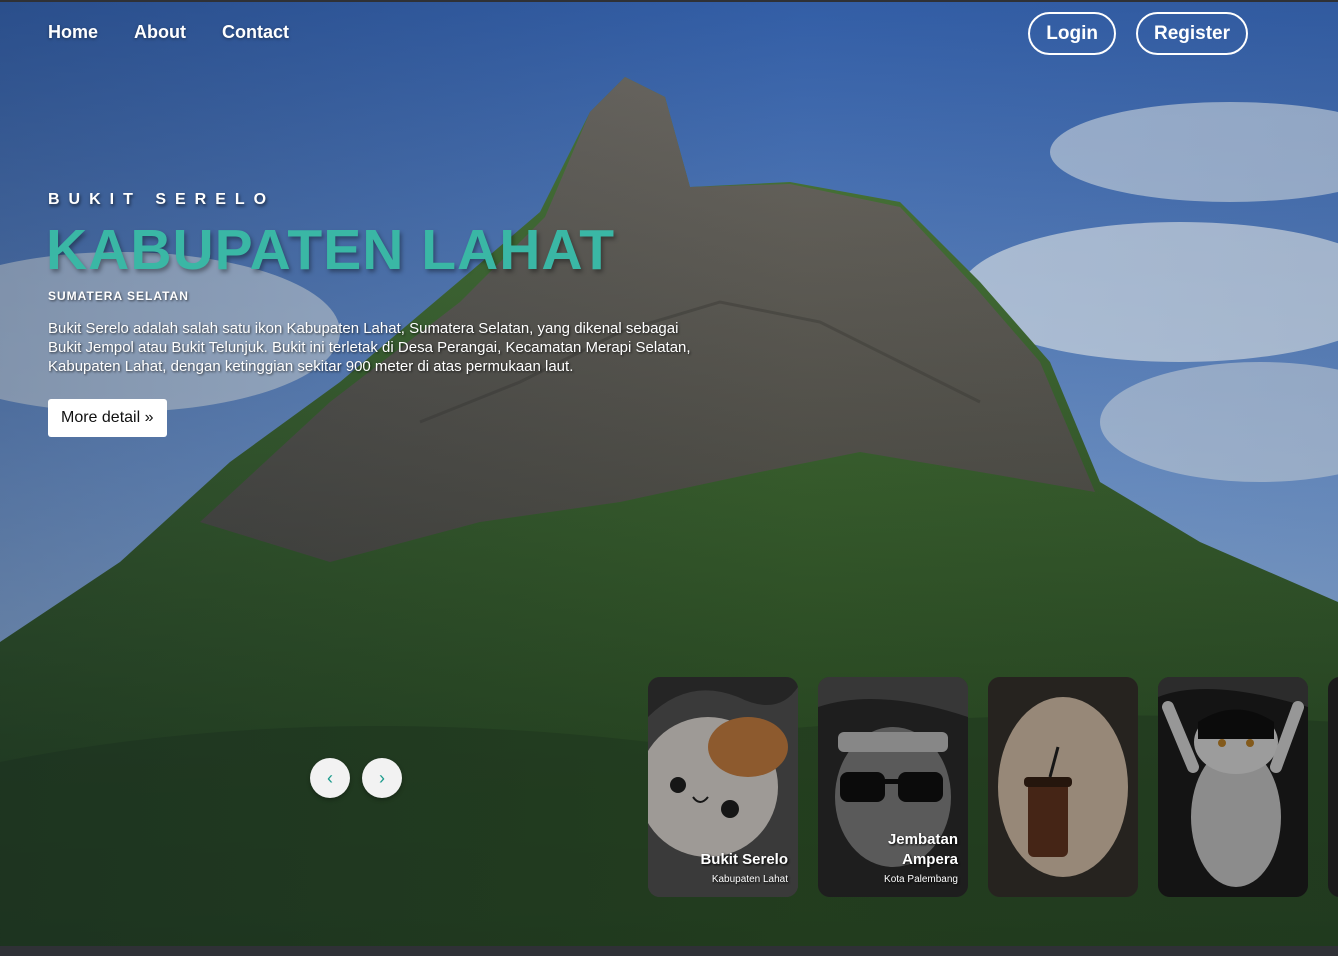 This screenshot has height=956, width=1338. What do you see at coordinates (255, 32) in the screenshot?
I see `nav-contact-link: Contact` at bounding box center [255, 32].